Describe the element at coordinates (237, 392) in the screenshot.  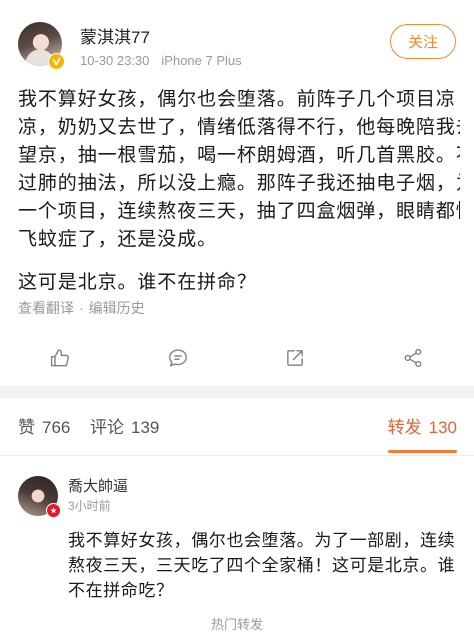
I see `section-divider` at that location.